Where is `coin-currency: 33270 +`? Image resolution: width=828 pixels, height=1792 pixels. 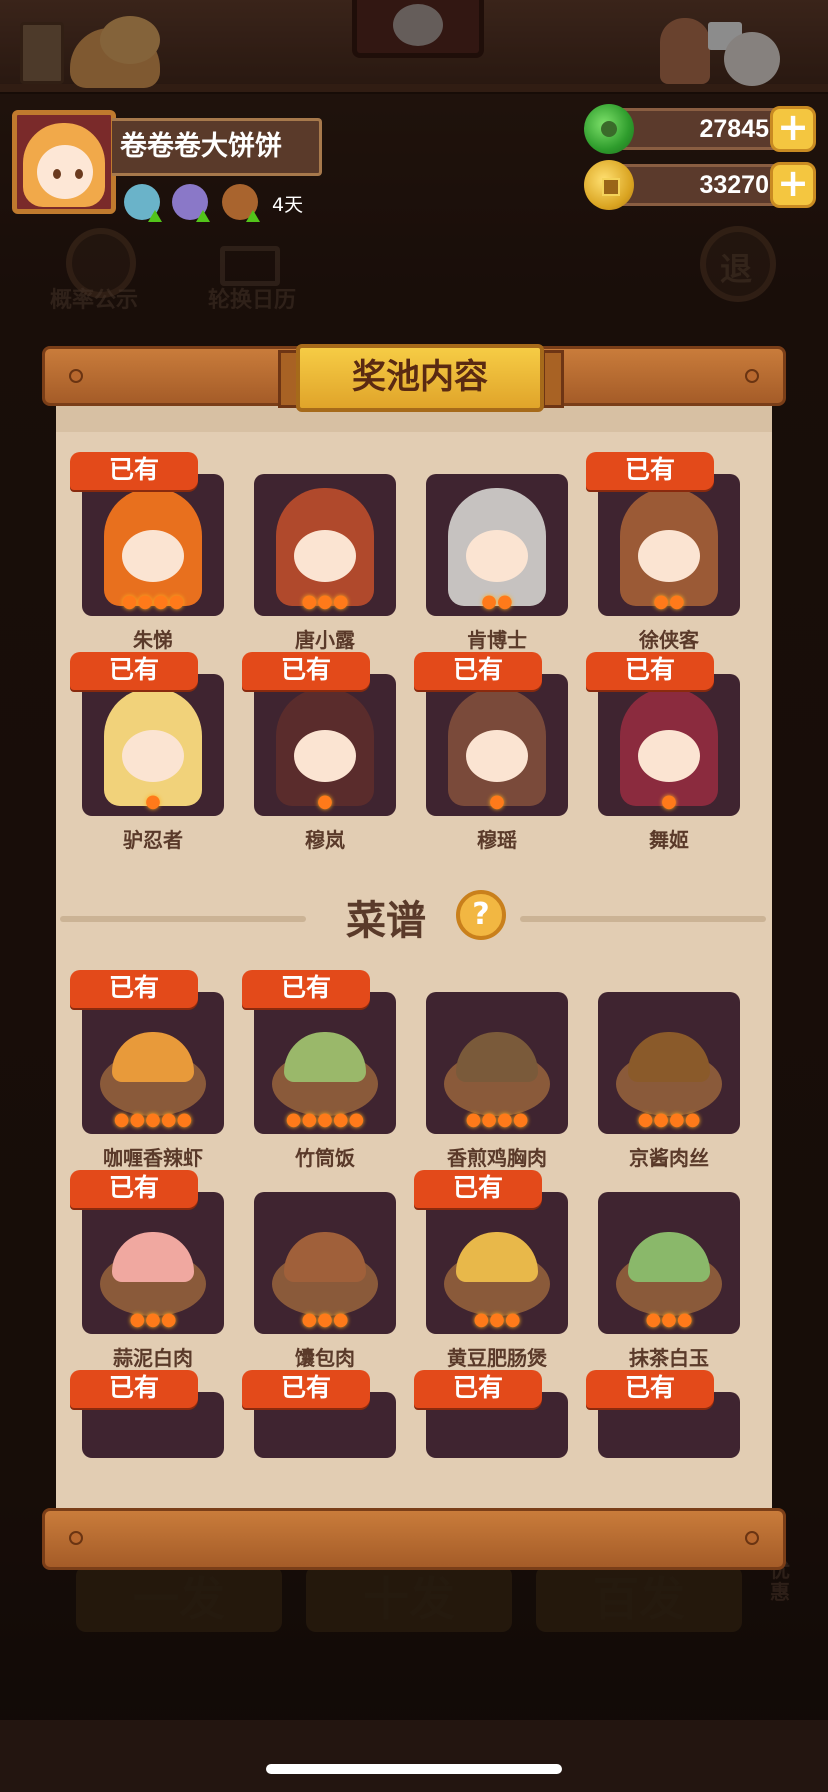 coin-currency: 33270 + is located at coordinates (700, 185).